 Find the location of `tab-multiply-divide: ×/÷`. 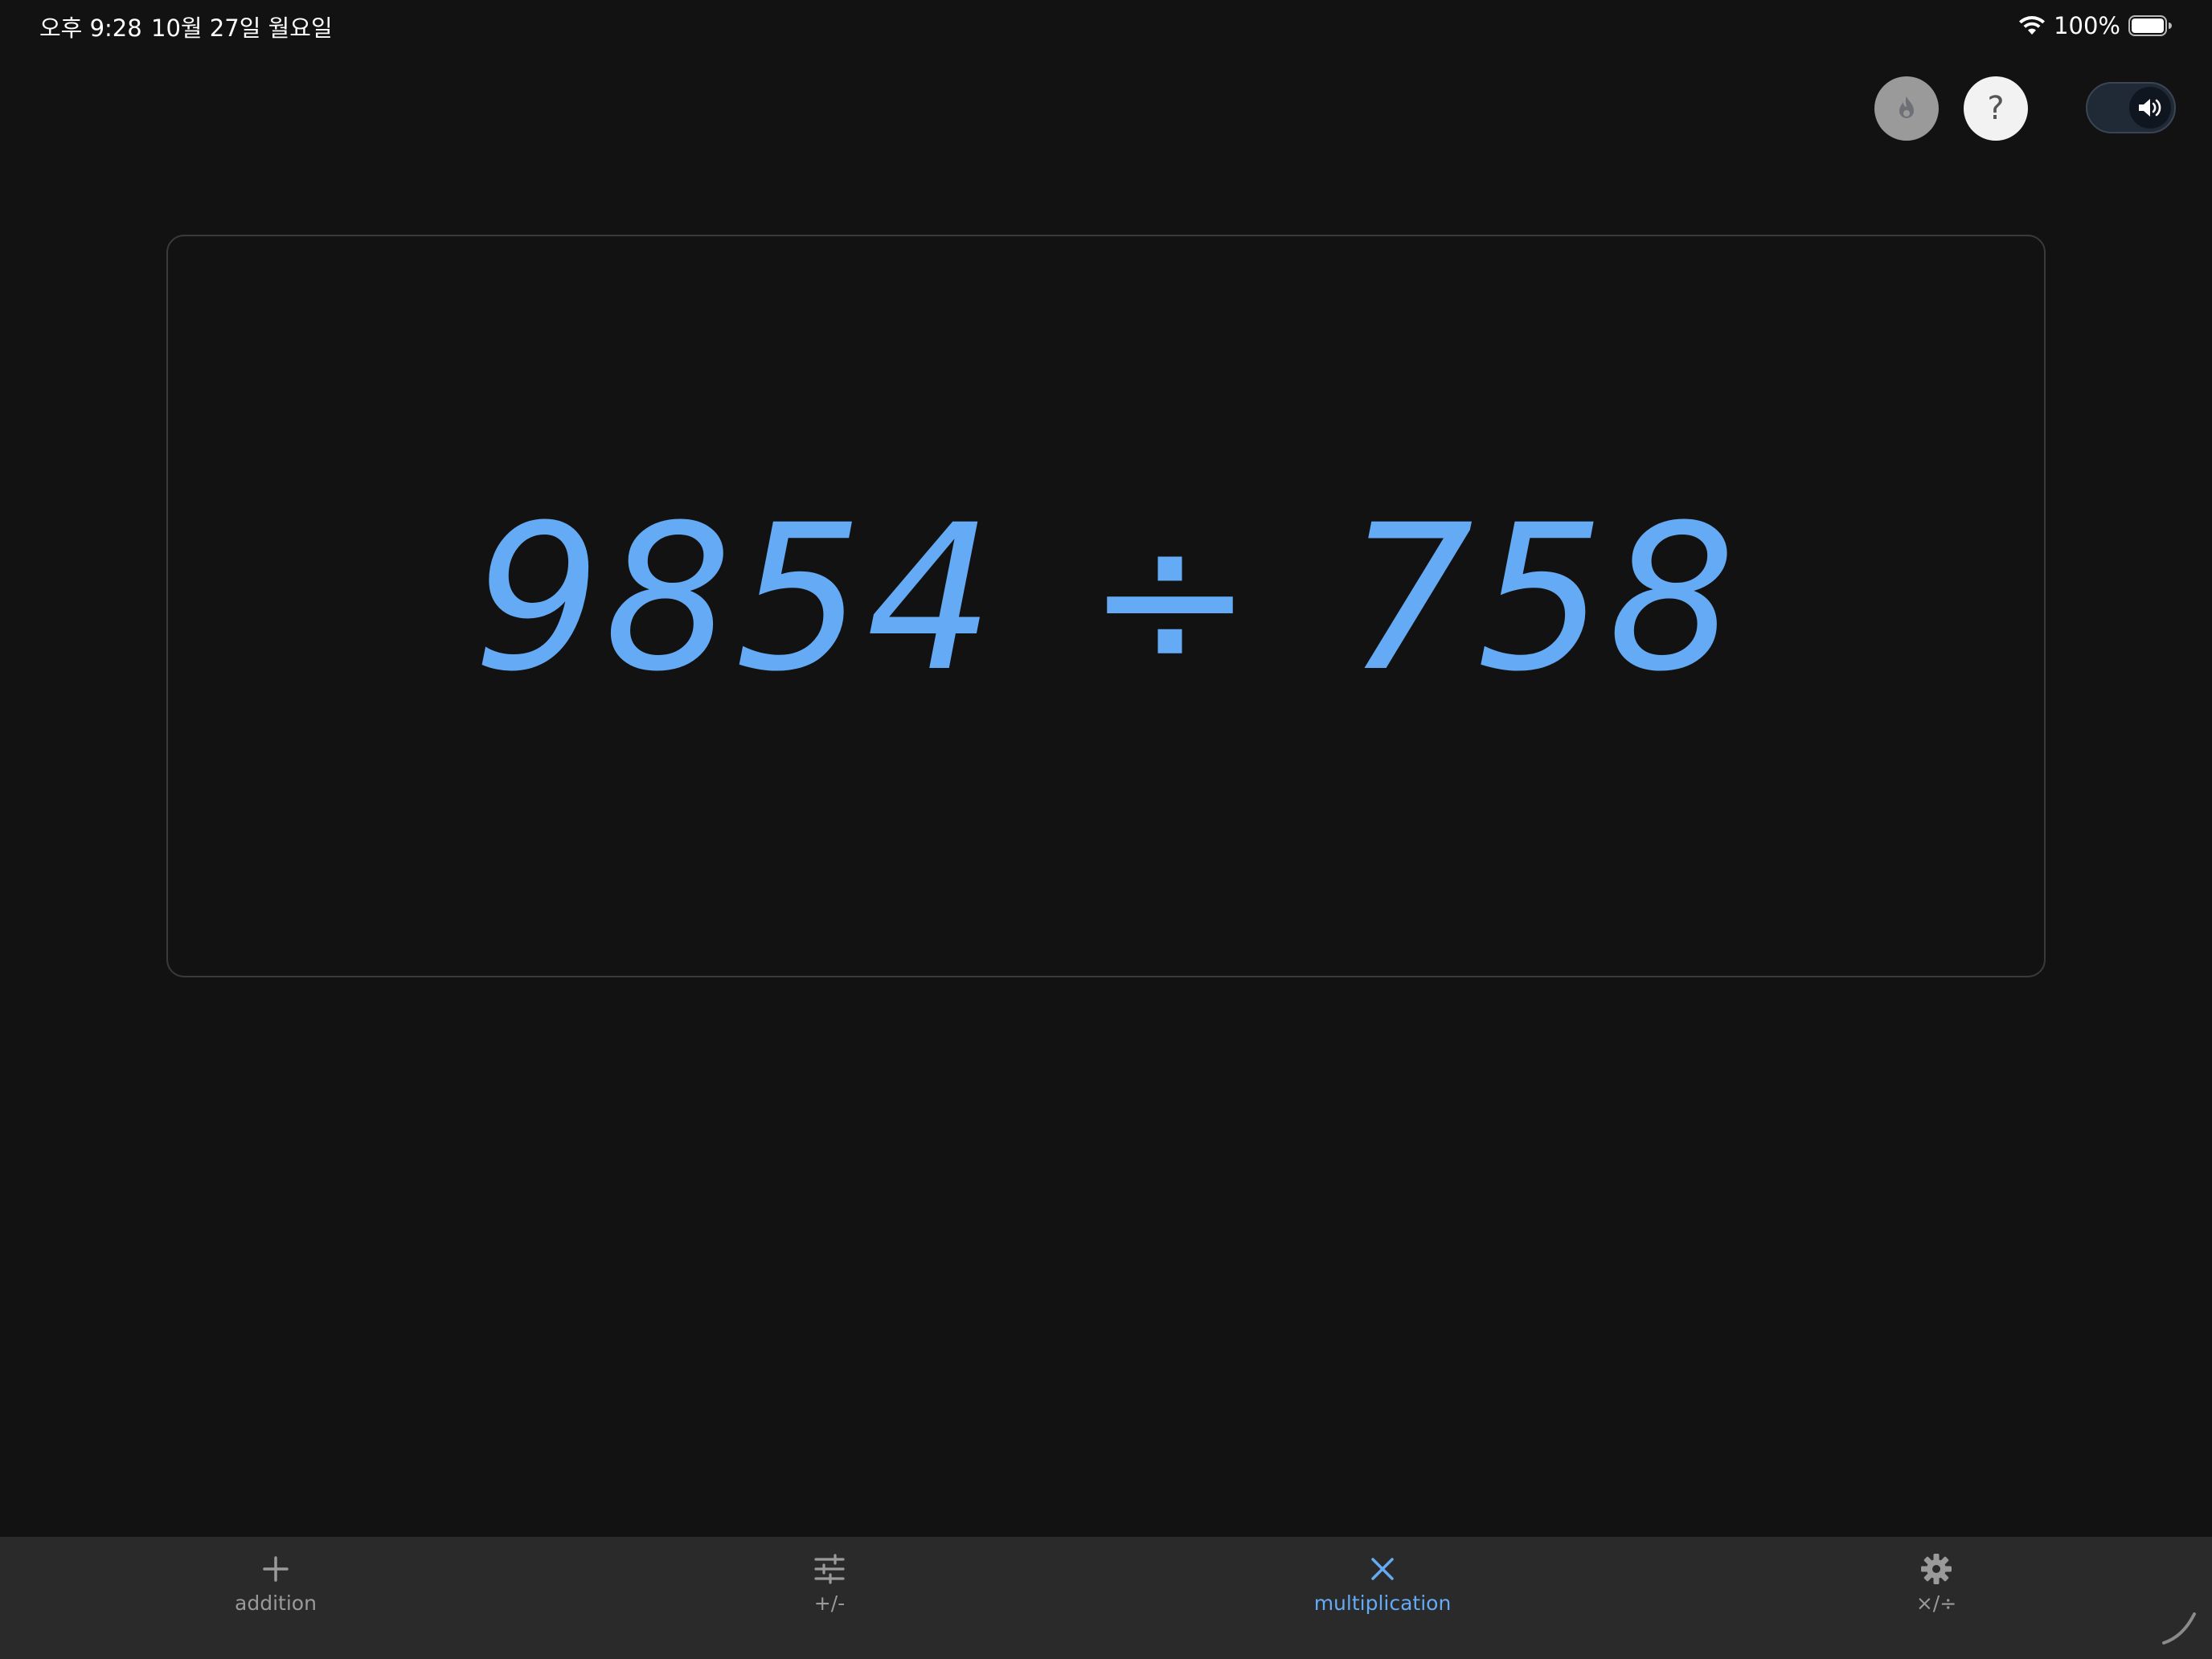

tab-multiply-divide: ×/÷ is located at coordinates (1936, 1584).